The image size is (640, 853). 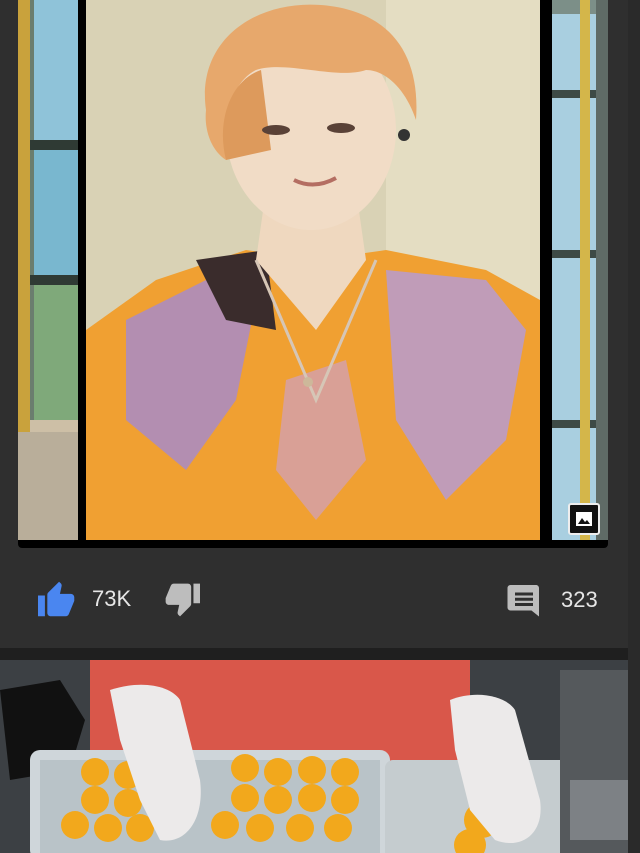 I want to click on image-icon, so click(x=584, y=519).